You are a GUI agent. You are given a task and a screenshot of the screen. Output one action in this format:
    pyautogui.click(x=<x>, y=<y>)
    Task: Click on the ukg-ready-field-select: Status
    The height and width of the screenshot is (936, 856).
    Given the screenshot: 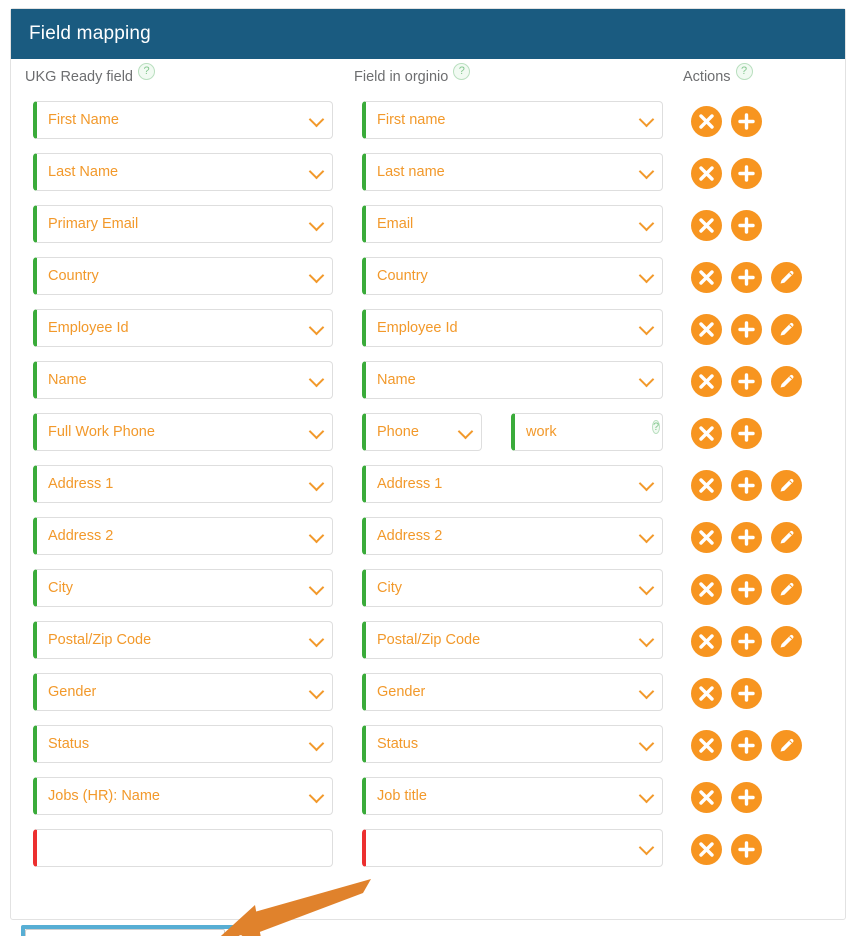 What is the action you would take?
    pyautogui.click(x=183, y=744)
    